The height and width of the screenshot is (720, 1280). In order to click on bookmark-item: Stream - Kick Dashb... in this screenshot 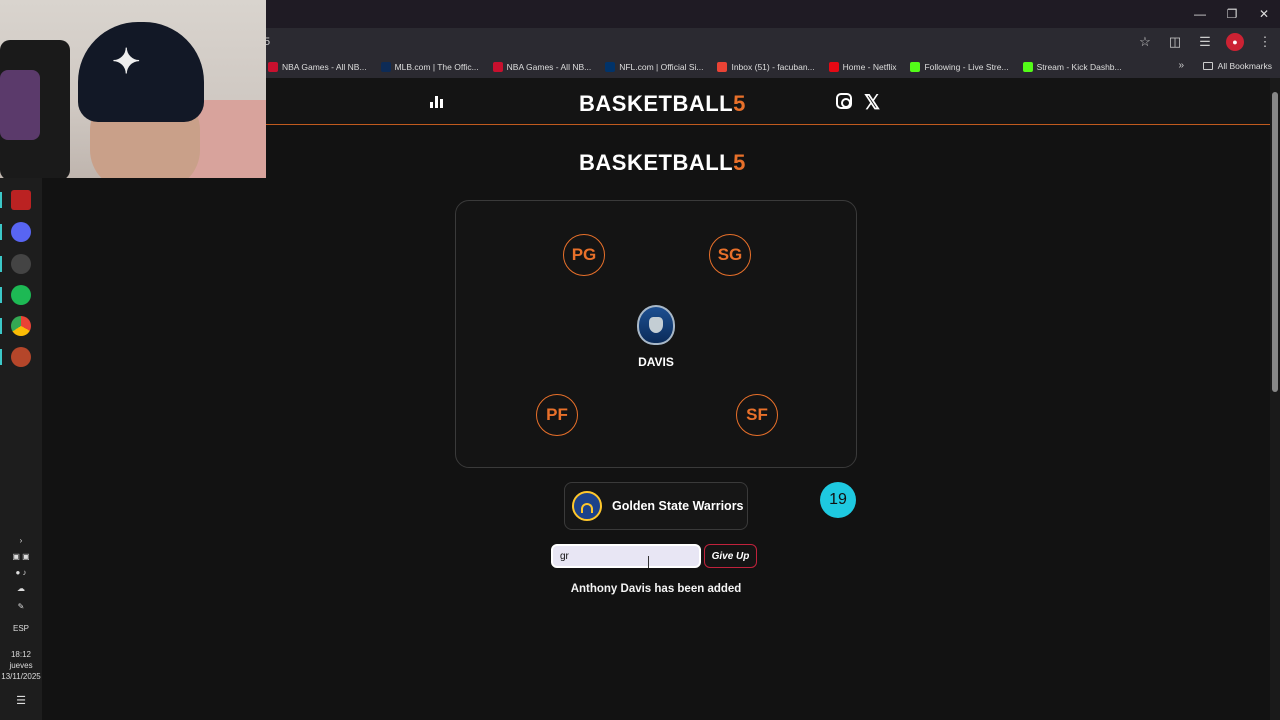, I will do `click(1072, 67)`.